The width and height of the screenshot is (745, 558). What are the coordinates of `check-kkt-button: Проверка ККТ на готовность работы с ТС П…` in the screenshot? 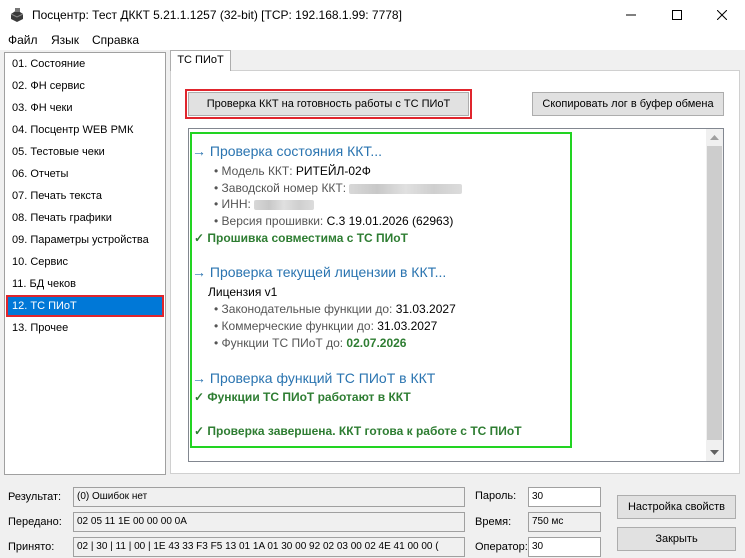 It's located at (328, 104).